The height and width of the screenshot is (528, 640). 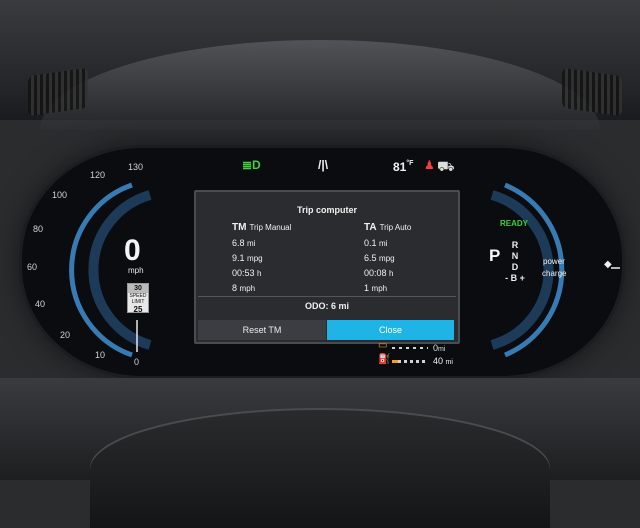 What do you see at coordinates (515, 278) in the screenshot?
I see `gear-option: - B +` at bounding box center [515, 278].